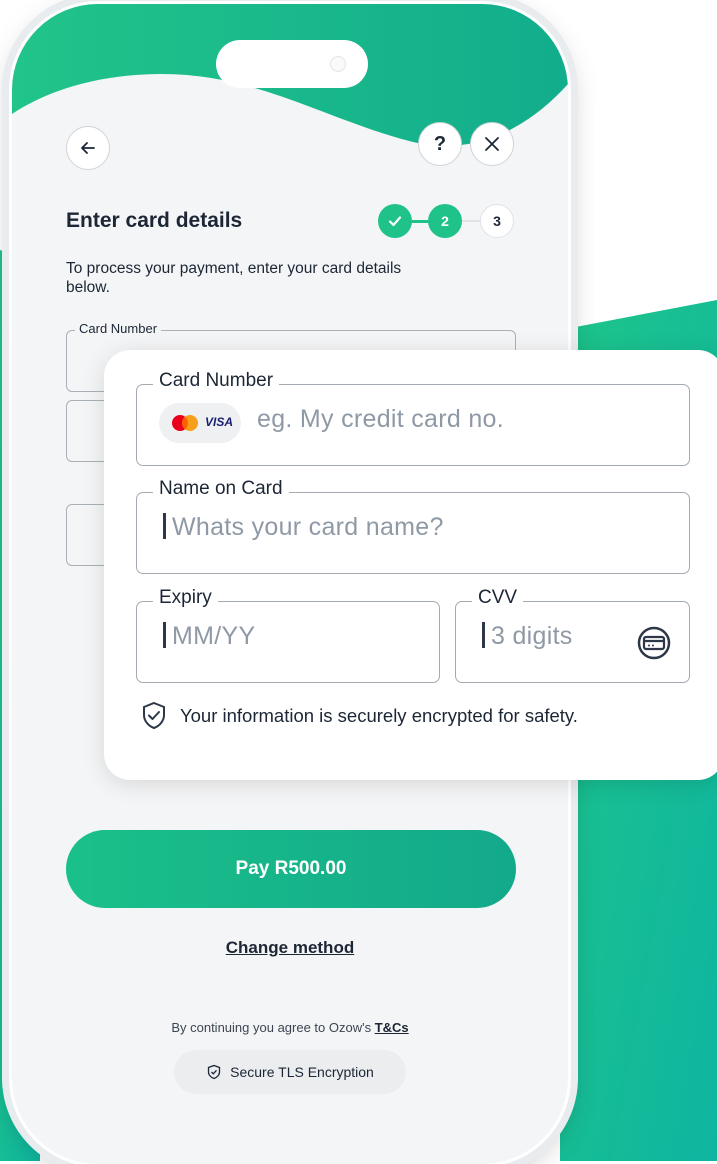 This screenshot has width=717, height=1164. I want to click on back-button, so click(88, 148).